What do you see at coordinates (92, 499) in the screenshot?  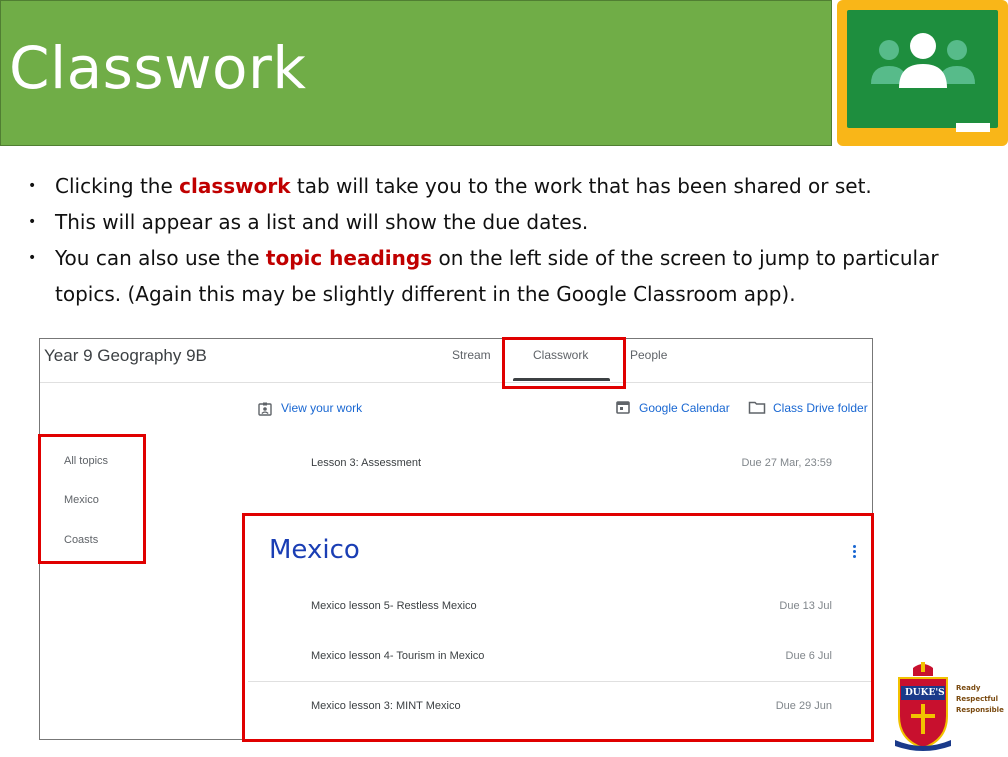 I see `highlight-box-topics` at bounding box center [92, 499].